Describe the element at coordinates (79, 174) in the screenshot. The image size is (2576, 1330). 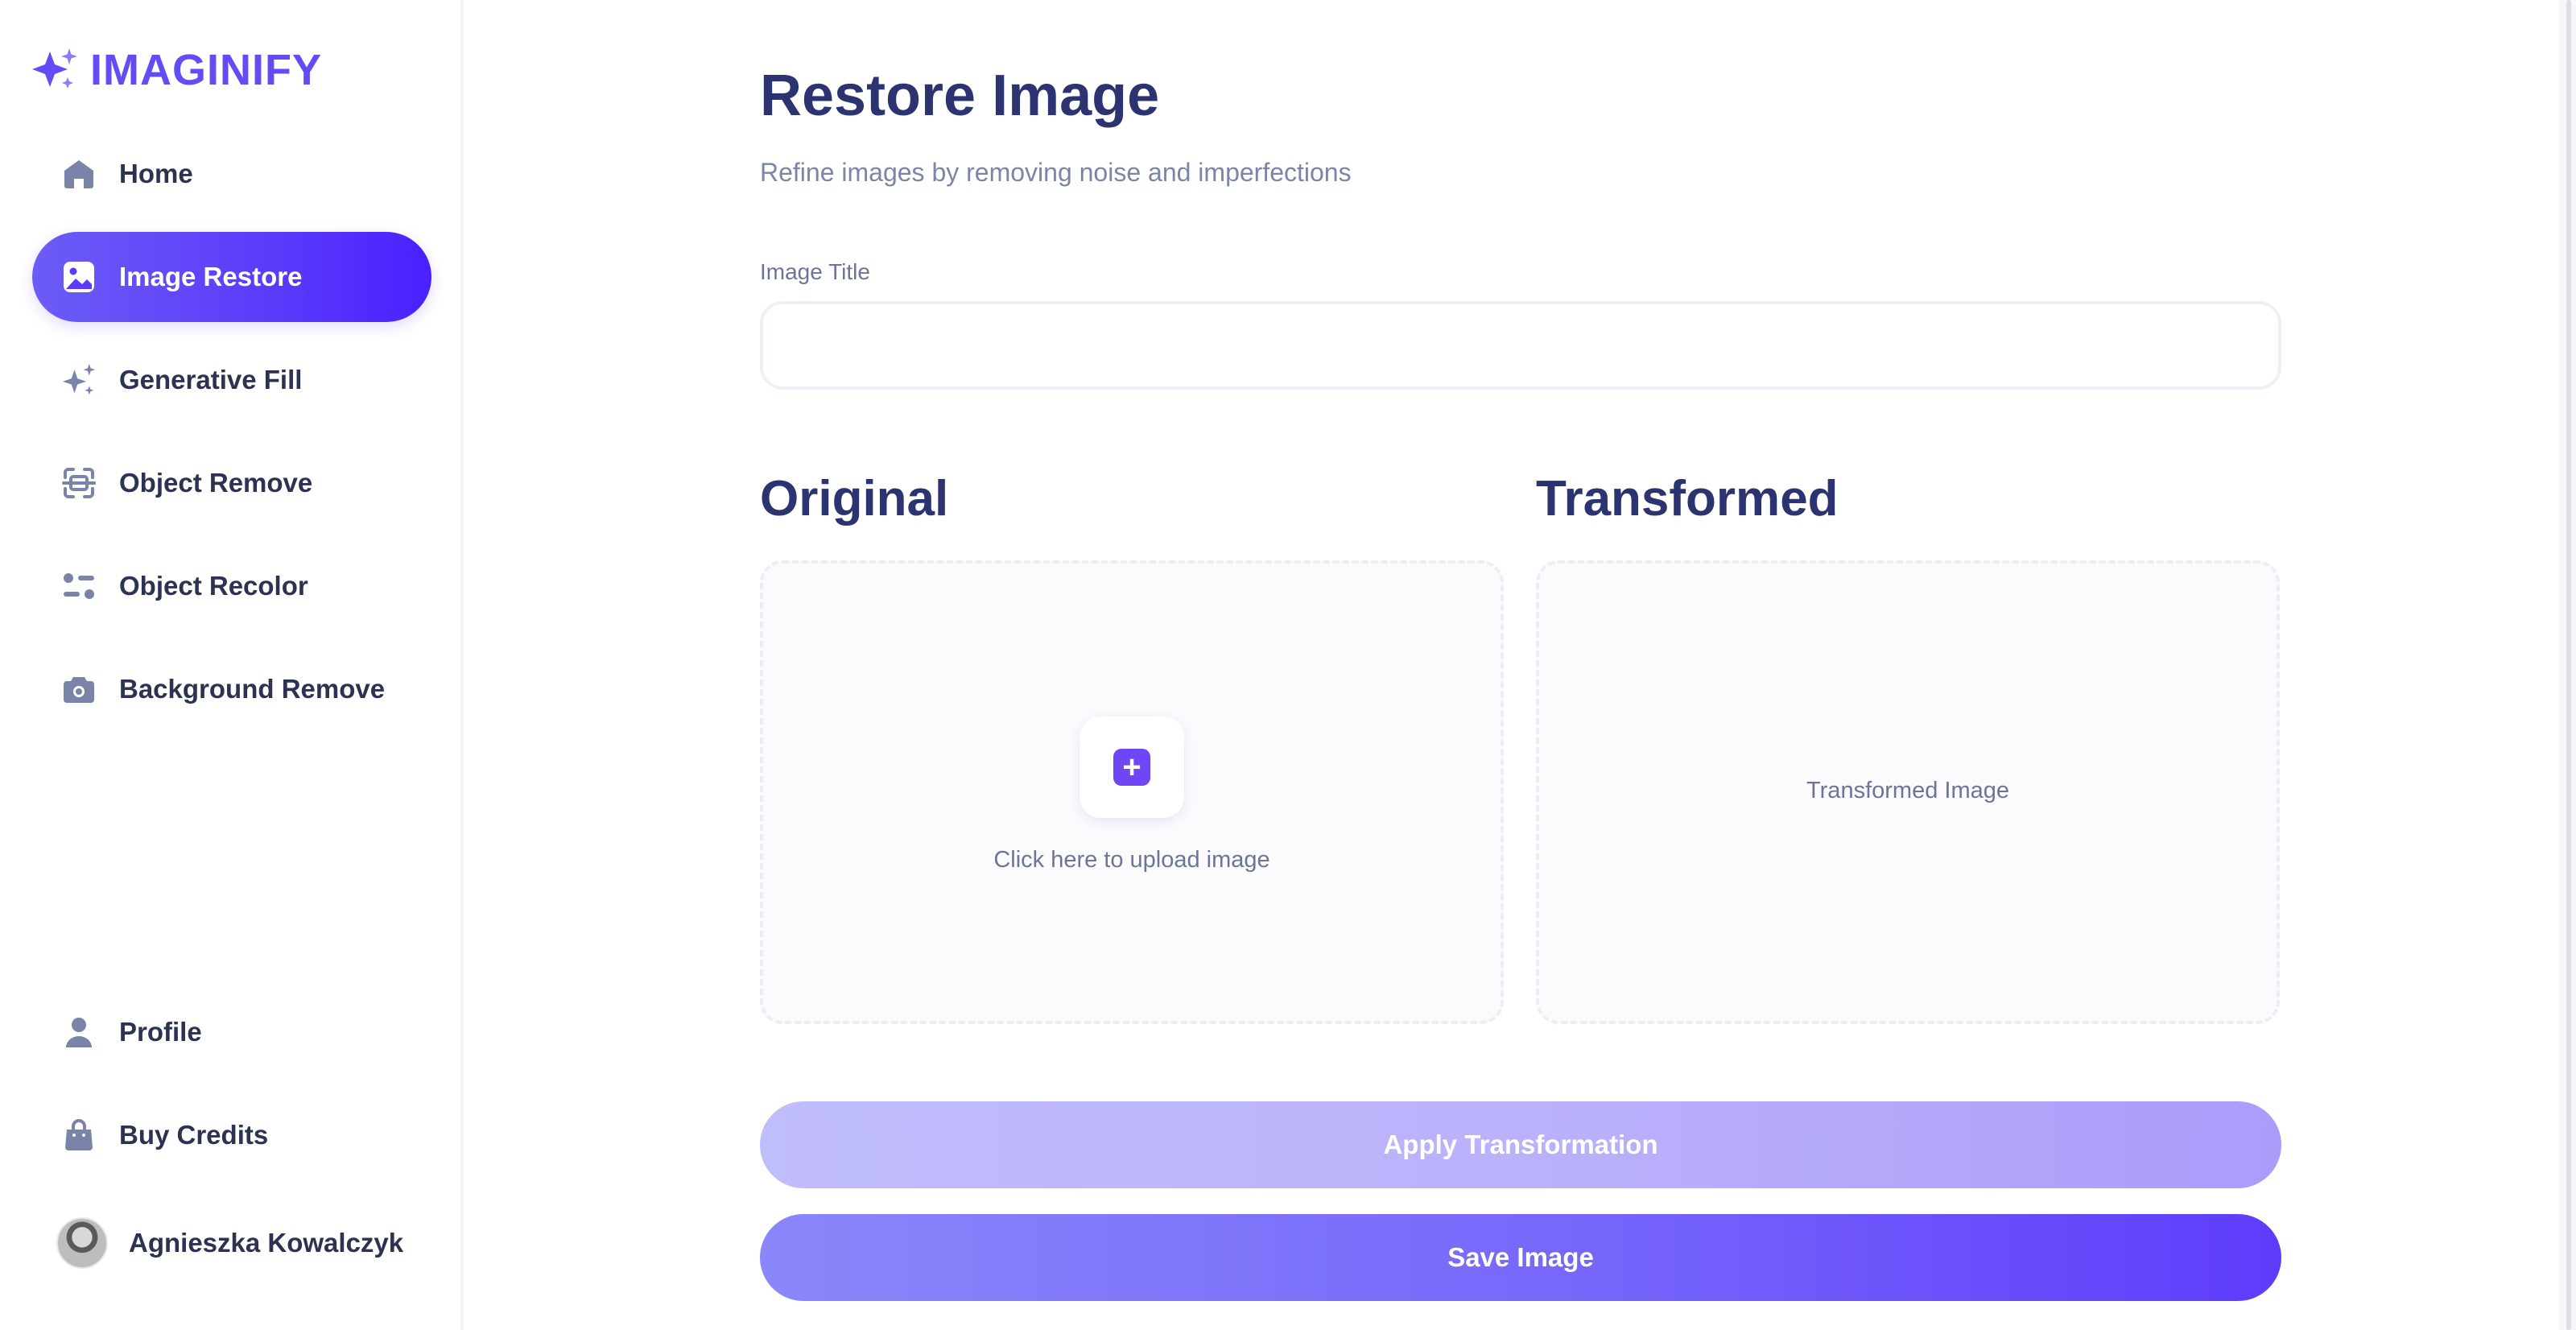
I see `home-icon` at that location.